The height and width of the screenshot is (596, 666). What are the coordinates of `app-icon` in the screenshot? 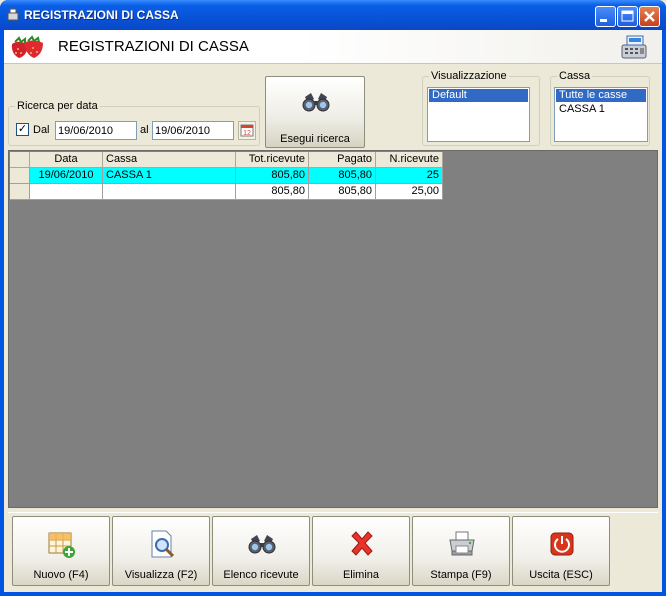 It's located at (13, 14).